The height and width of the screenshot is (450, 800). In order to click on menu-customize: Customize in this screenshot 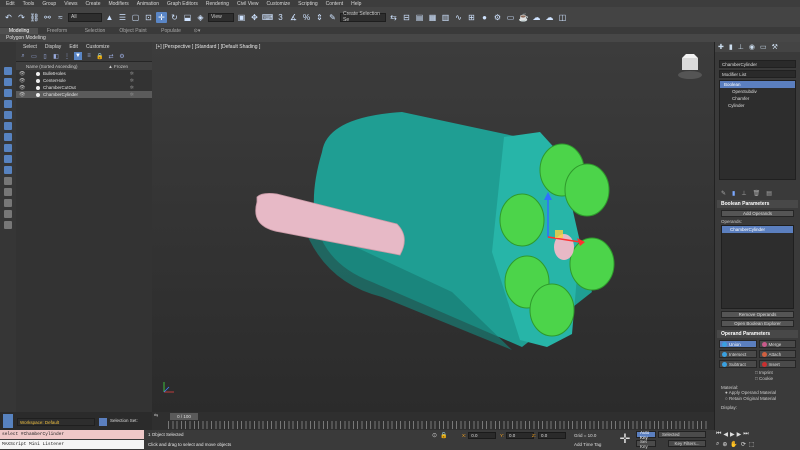, I will do `click(279, 4)`.